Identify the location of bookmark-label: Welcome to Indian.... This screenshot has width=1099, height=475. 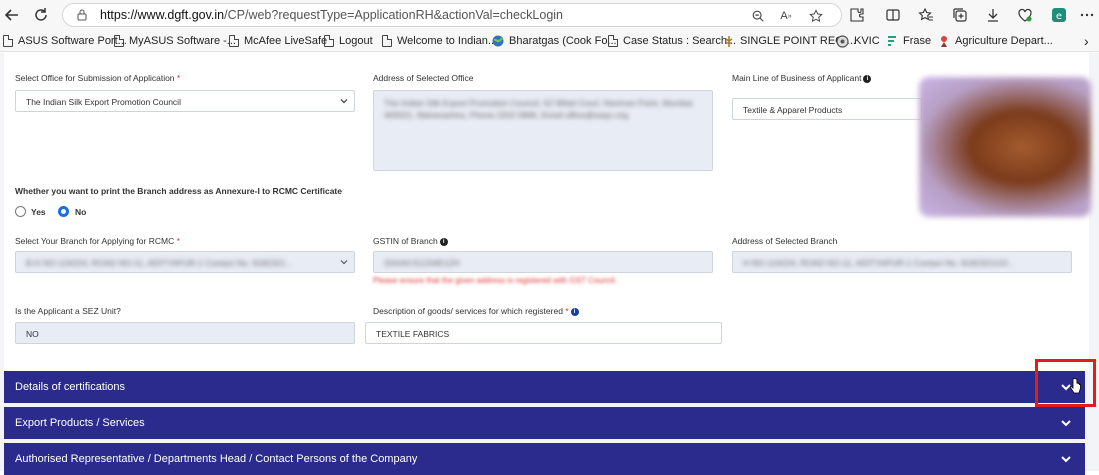
(447, 41).